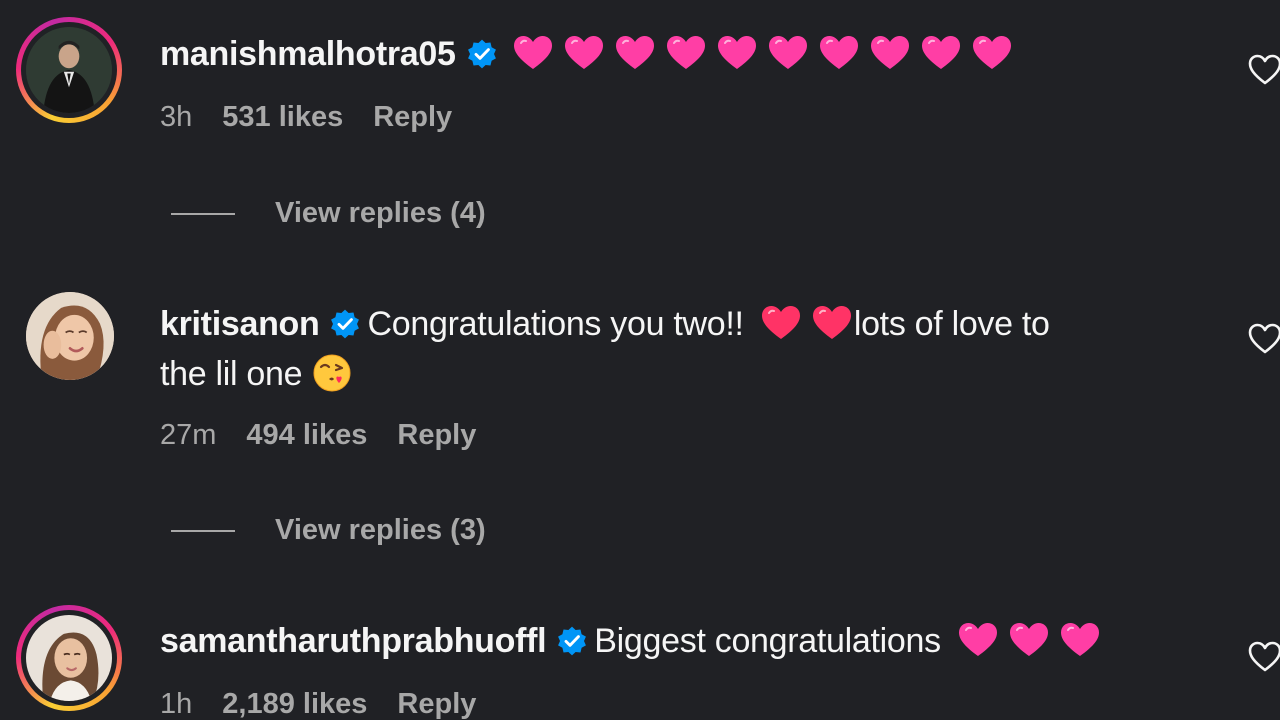  I want to click on comment-username: kritisanon, so click(240, 324).